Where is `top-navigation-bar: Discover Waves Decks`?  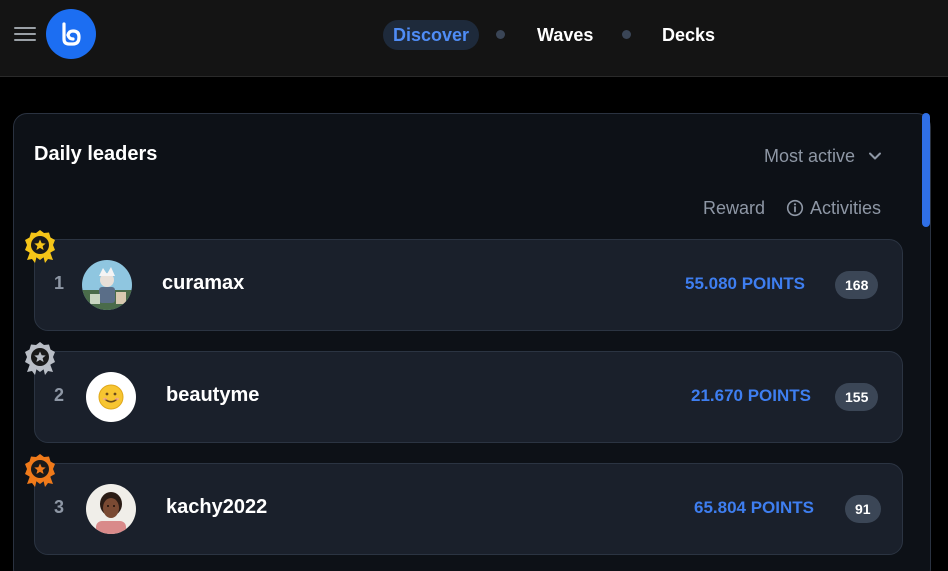 top-navigation-bar: Discover Waves Decks is located at coordinates (474, 38).